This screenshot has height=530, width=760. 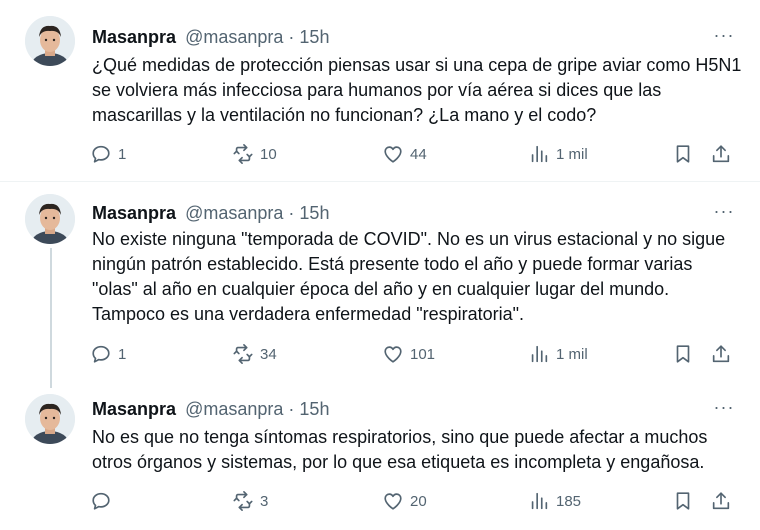 I want to click on tweet-actions: 3 20 185, so click(x=380, y=501).